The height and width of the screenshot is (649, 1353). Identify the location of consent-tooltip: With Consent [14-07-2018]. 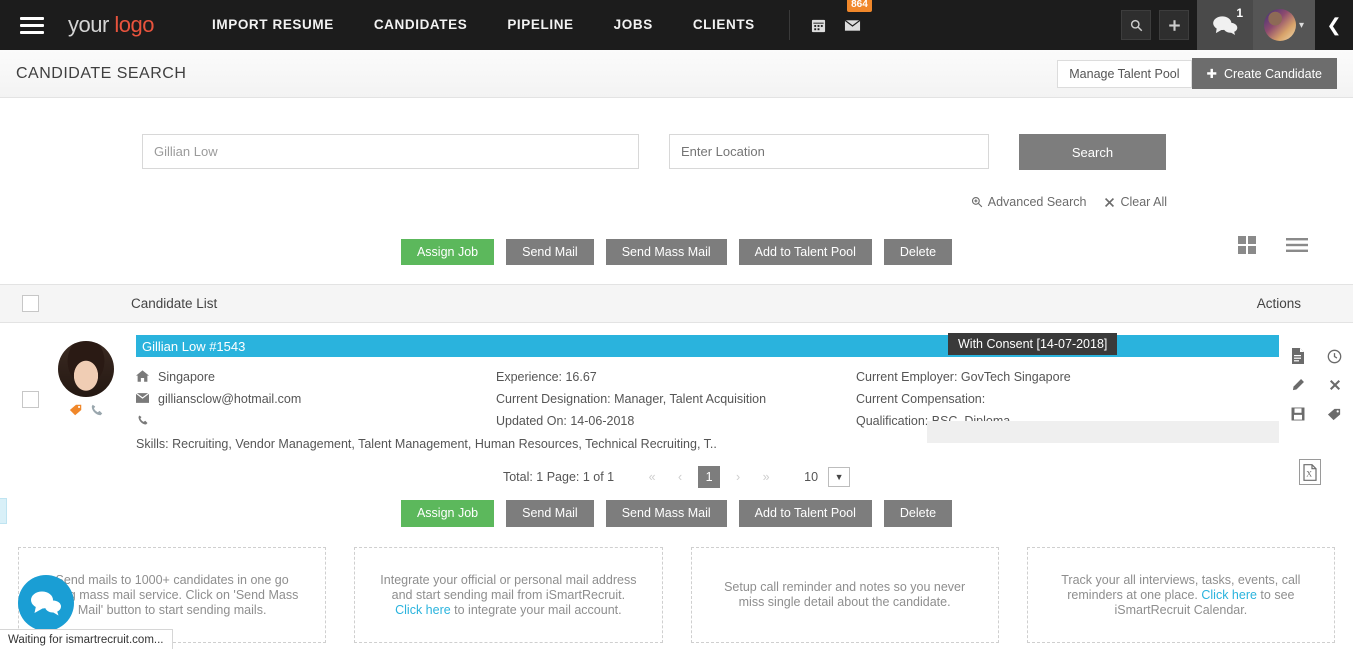
(1033, 344).